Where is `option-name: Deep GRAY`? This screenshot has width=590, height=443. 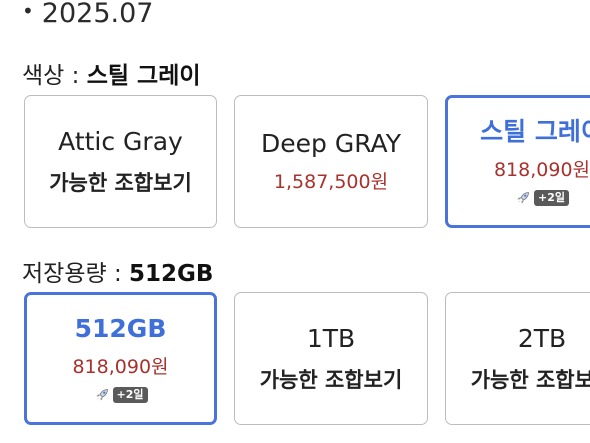 option-name: Deep GRAY is located at coordinates (331, 143).